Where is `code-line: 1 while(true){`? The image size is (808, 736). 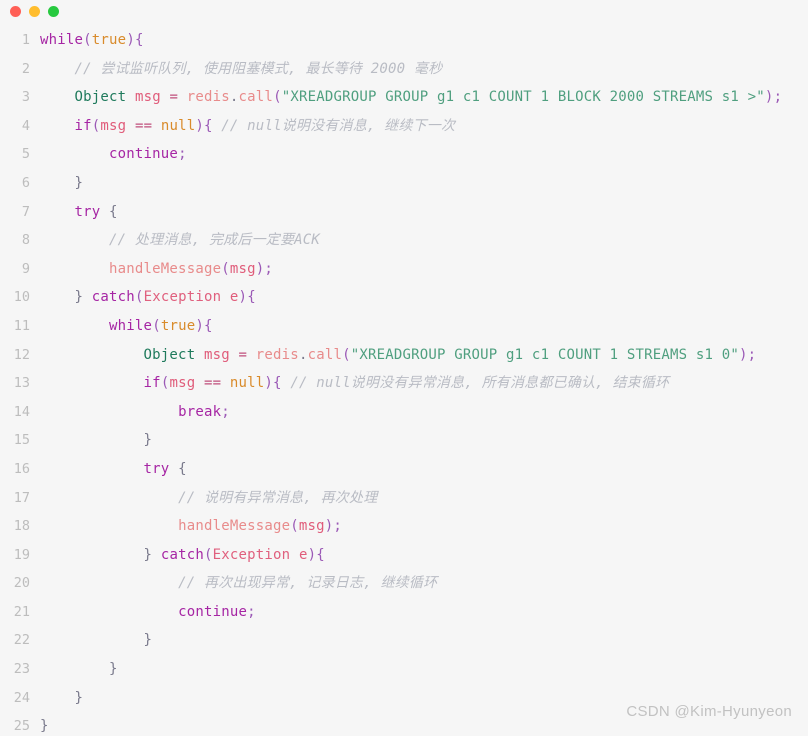 code-line: 1 while(true){ is located at coordinates (404, 40).